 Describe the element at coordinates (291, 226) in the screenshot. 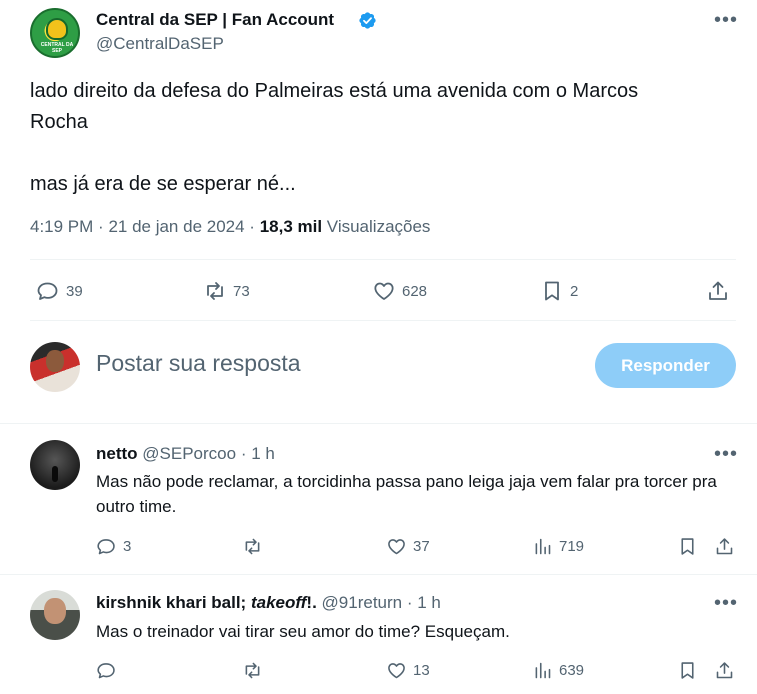

I see `views-count: 18,3 mil` at that location.